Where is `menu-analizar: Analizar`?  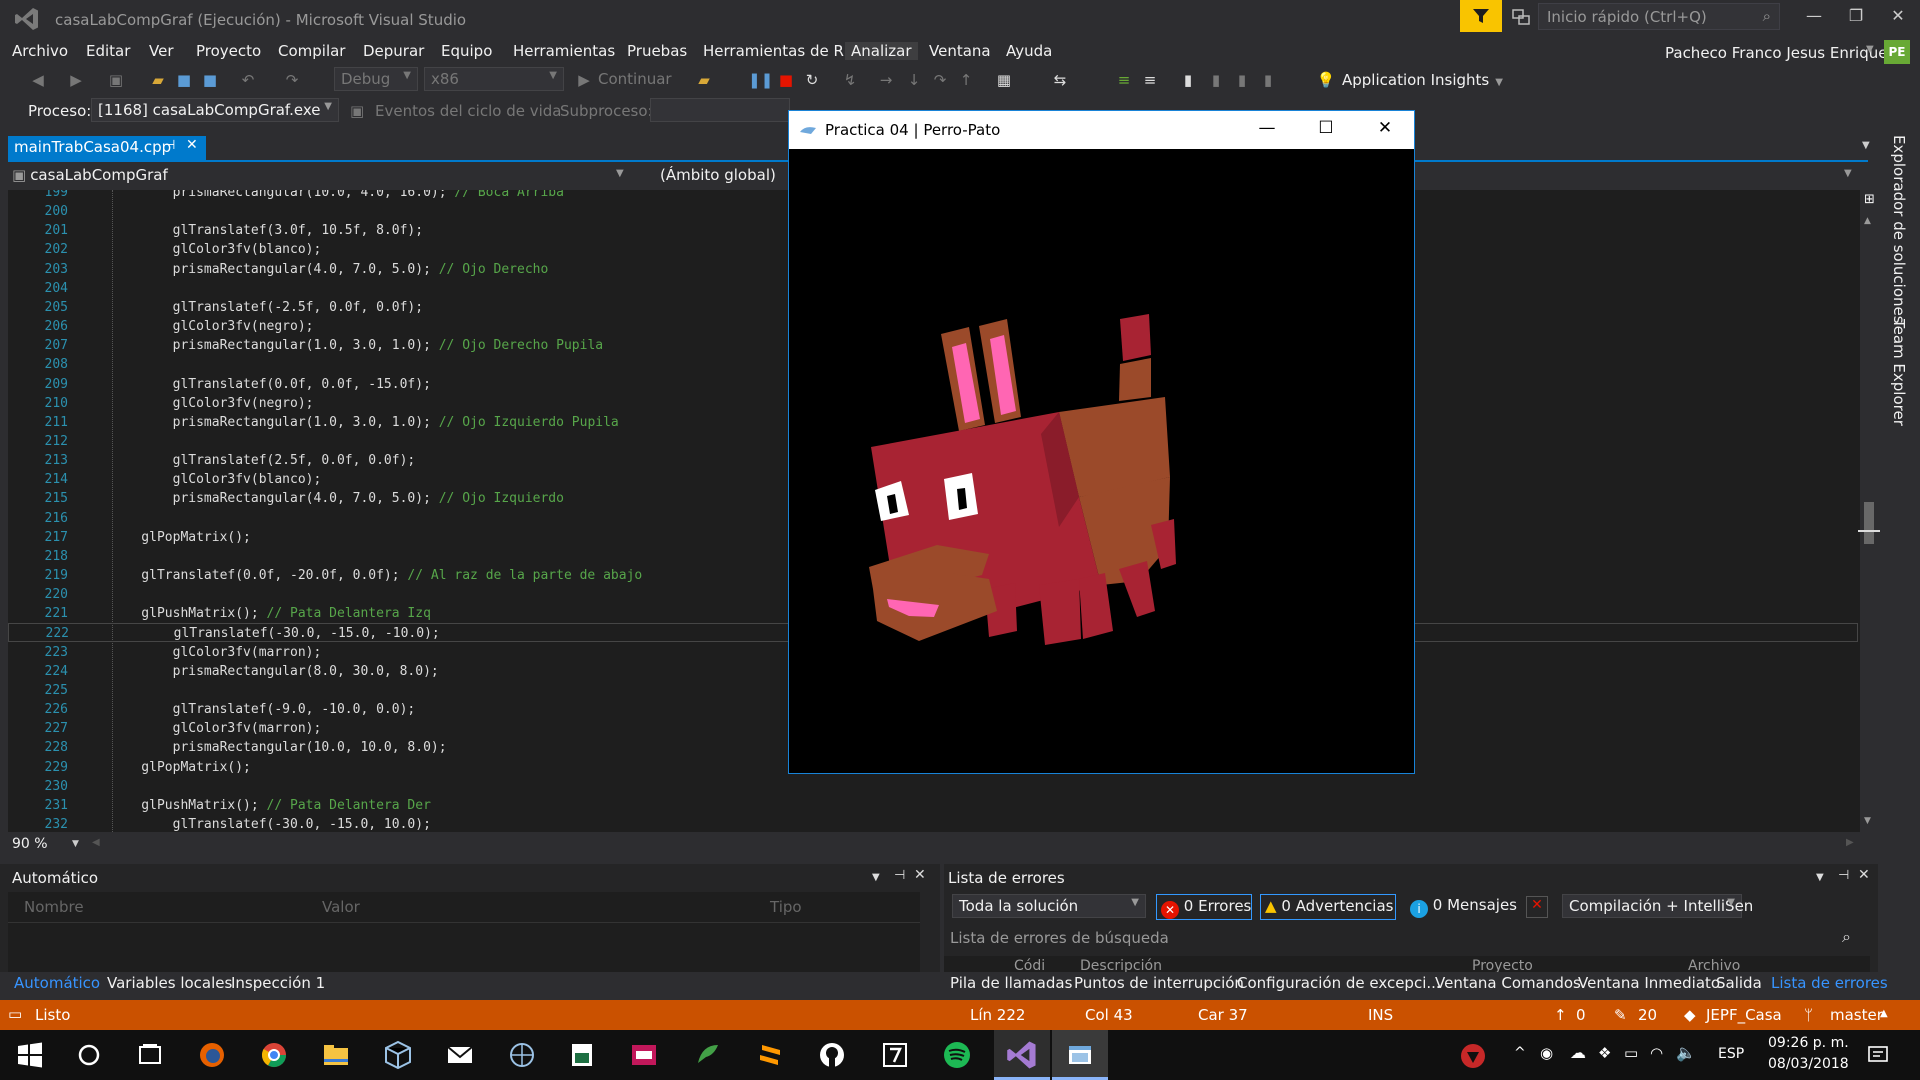
menu-analizar: Analizar is located at coordinates (881, 51).